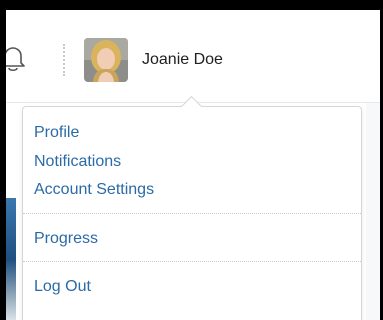 This screenshot has width=383, height=320. I want to click on menu-group-progress: Progress, so click(192, 238).